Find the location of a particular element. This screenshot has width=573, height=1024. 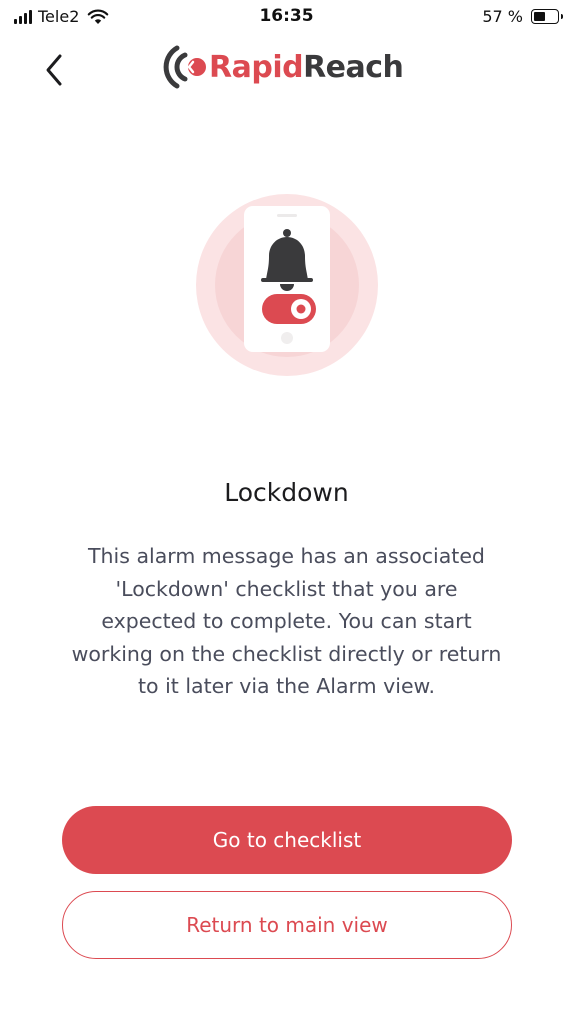

return-to-main-view-label: Return to main view is located at coordinates (287, 925).